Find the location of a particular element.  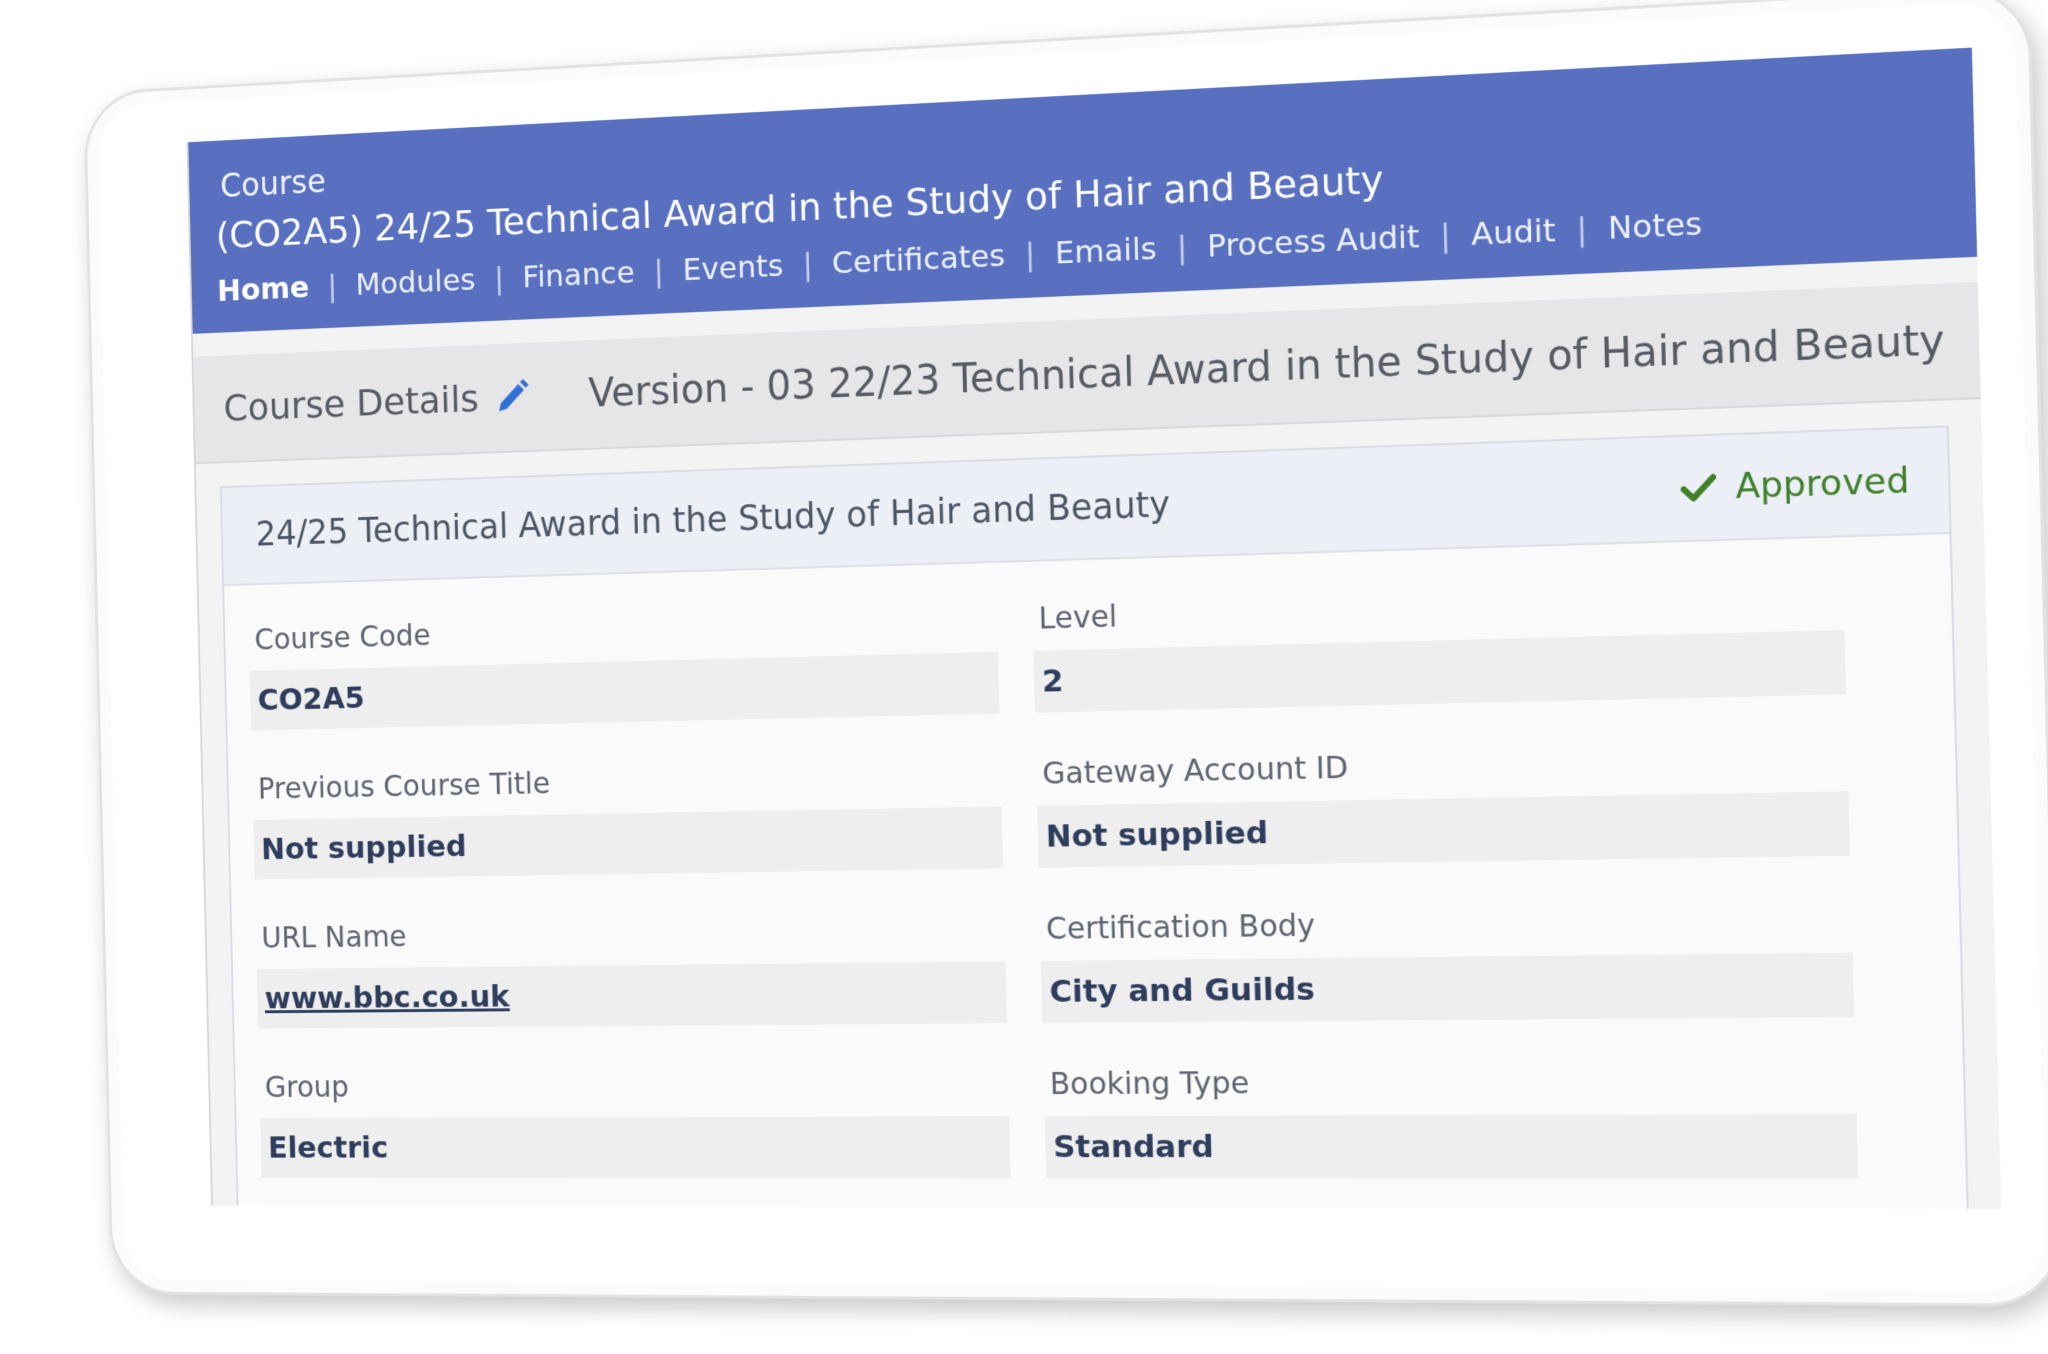

nav-item-finance: Finance is located at coordinates (578, 275).